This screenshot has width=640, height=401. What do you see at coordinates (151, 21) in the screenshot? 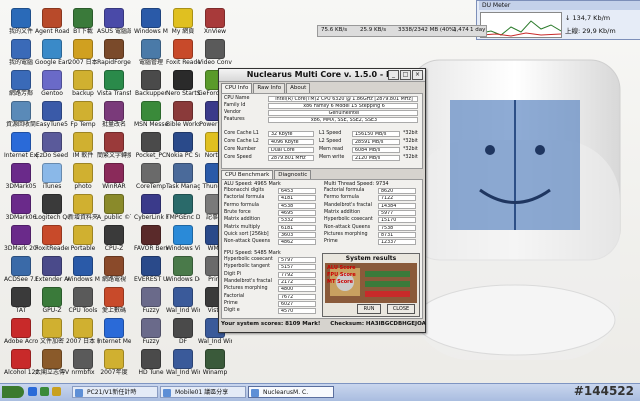
I see `desktop-icon: Windows Media` at bounding box center [151, 21].